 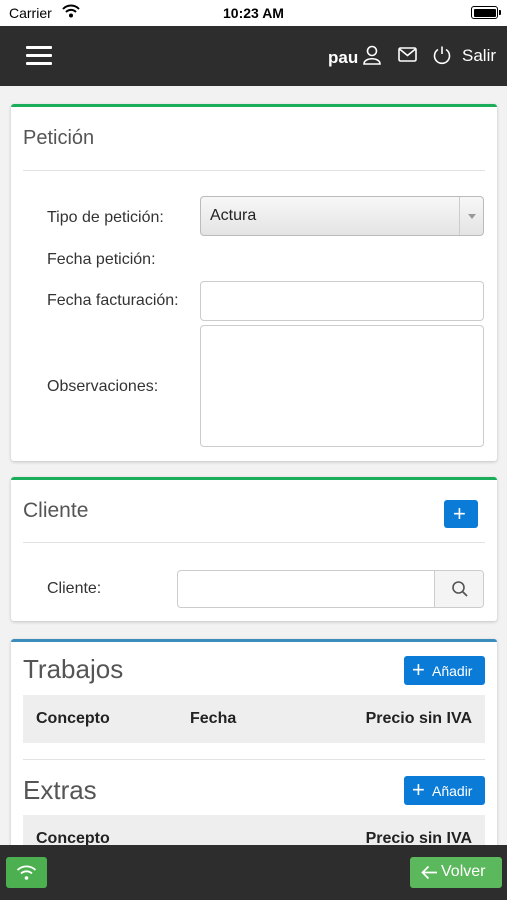 I want to click on power-icon, so click(x=442, y=57).